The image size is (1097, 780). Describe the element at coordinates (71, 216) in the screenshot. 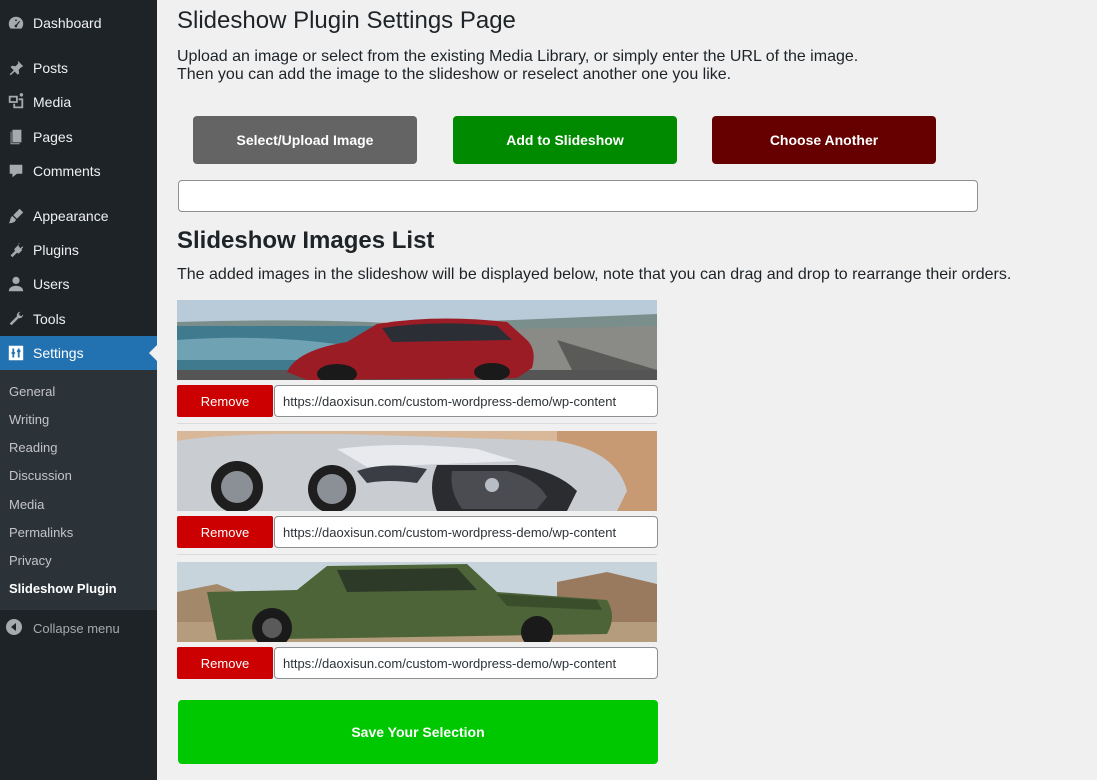

I see `menu-label-appearance: Appearance` at that location.